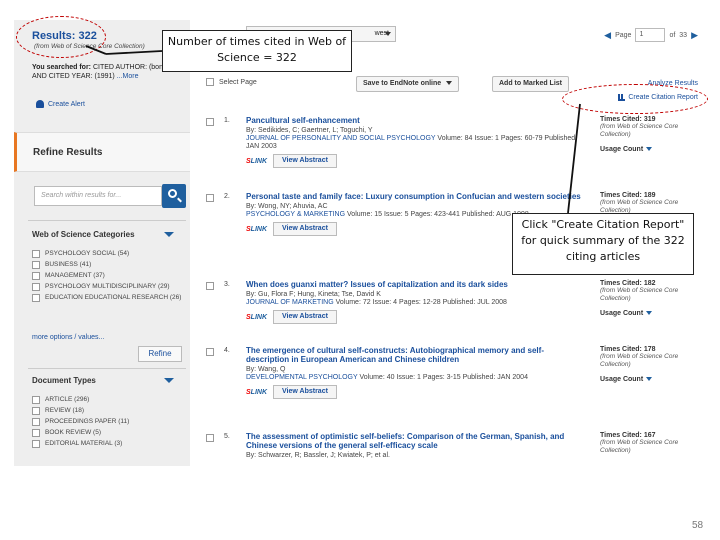 Image resolution: width=720 pixels, height=540 pixels. What do you see at coordinates (107, 254) in the screenshot?
I see `category-item: PSYCHOLOGY SOCIAL (54)` at bounding box center [107, 254].